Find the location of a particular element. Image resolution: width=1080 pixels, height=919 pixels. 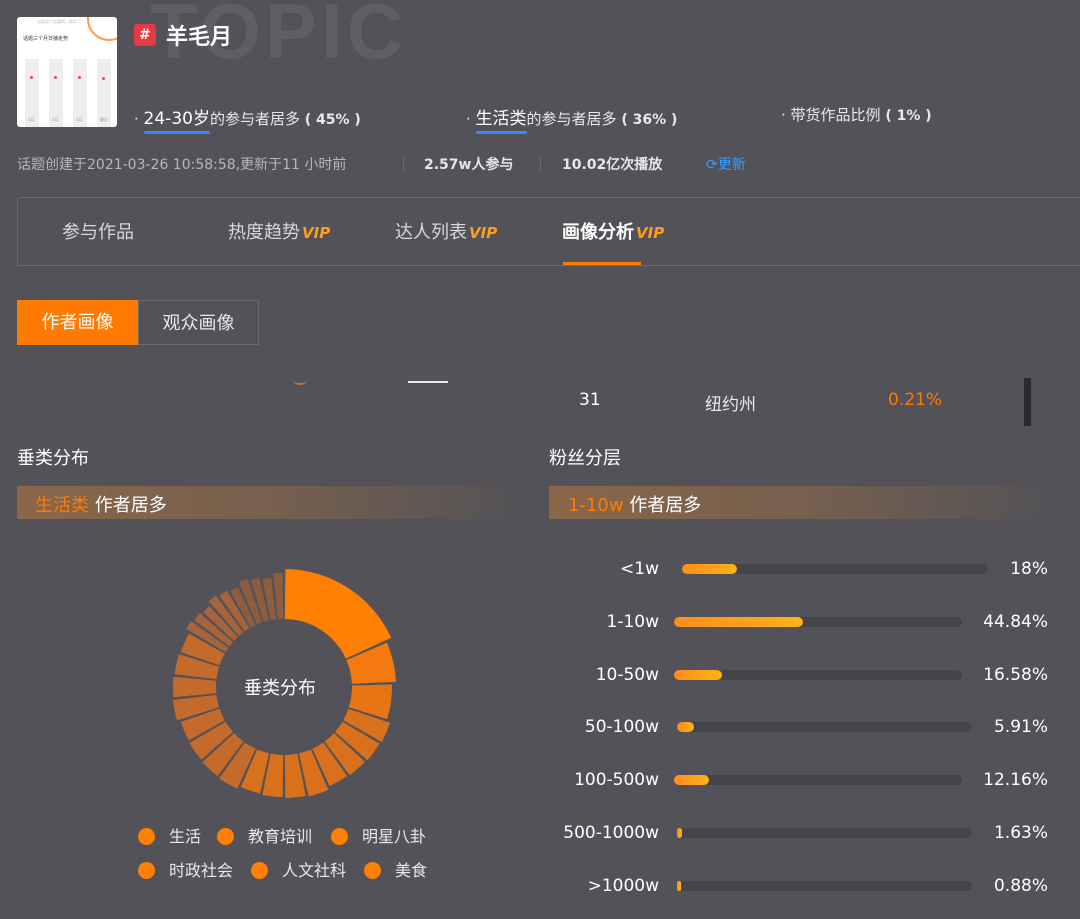

thumbnail-x-label: 最近 is located at coordinates (104, 119).